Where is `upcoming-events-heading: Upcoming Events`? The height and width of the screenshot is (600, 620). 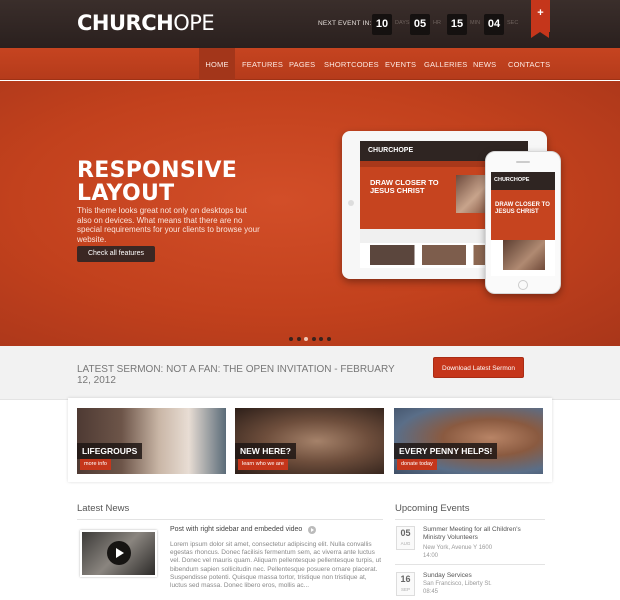
upcoming-events-heading: Upcoming Events is located at coordinates (432, 508).